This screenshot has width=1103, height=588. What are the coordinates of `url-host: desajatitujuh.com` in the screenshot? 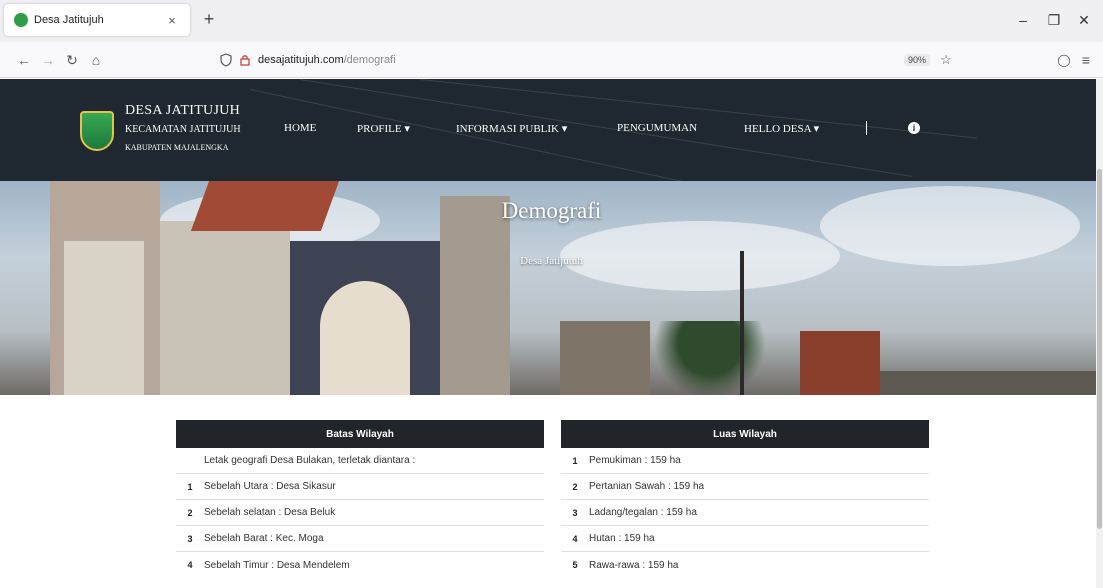 It's located at (301, 60).